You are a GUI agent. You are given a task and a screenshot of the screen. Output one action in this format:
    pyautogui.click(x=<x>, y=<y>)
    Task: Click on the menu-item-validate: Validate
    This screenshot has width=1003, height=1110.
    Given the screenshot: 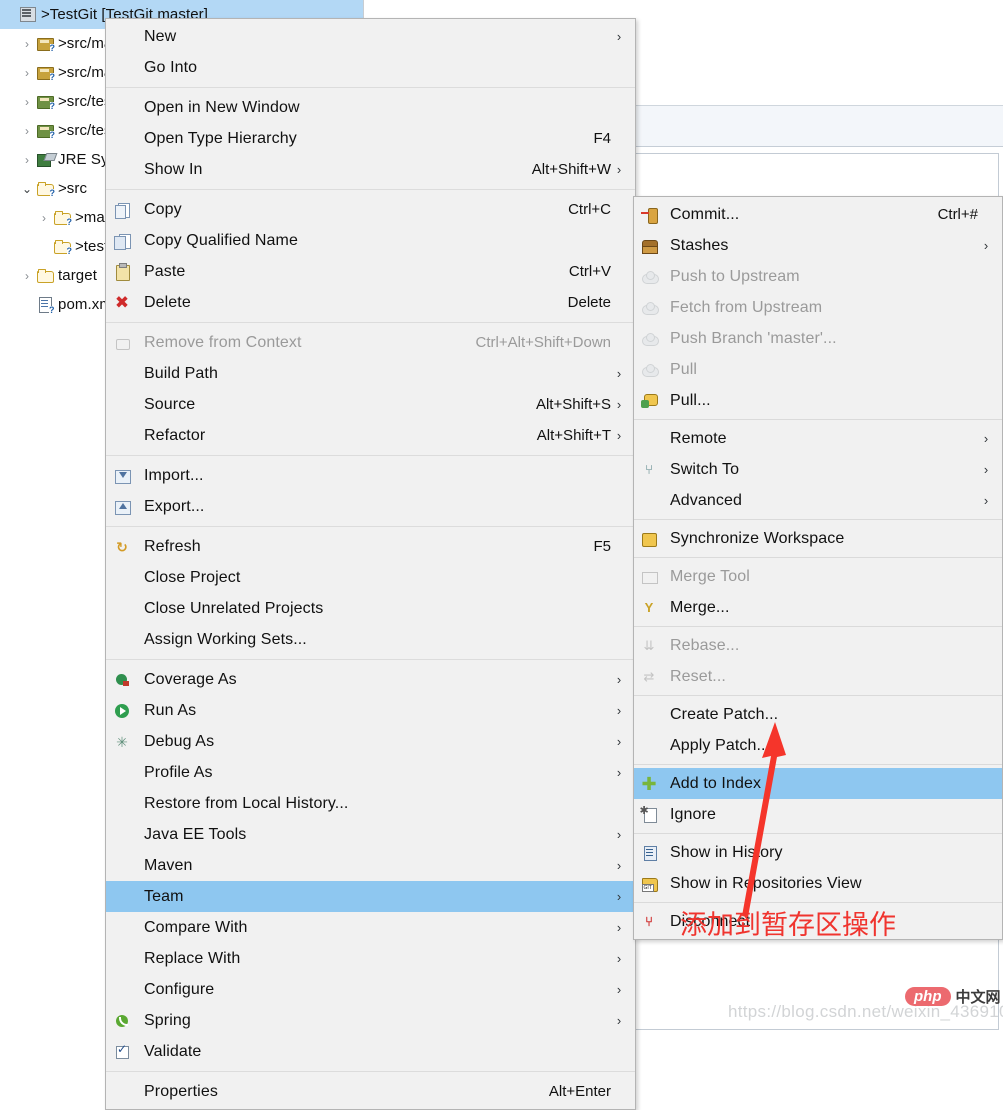 What is the action you would take?
    pyautogui.click(x=370, y=1051)
    